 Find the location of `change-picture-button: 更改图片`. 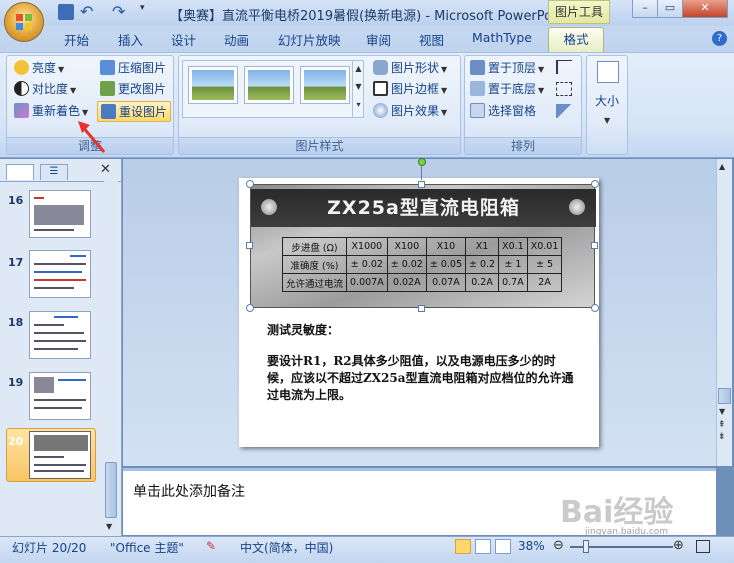

change-picture-button: 更改图片 is located at coordinates (133, 89).